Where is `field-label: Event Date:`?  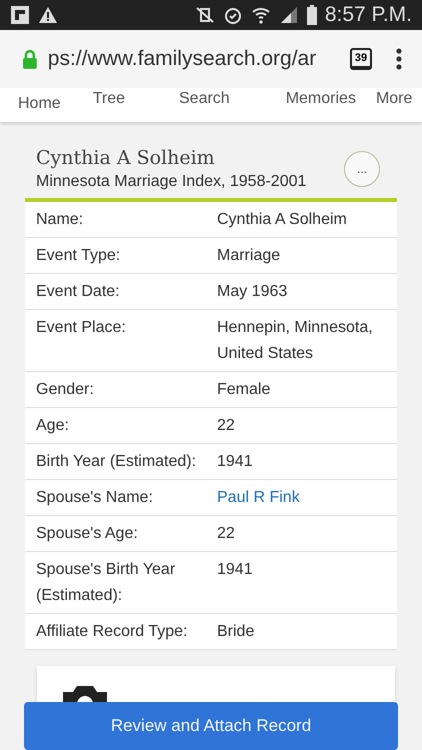
field-label: Event Date: is located at coordinates (78, 292).